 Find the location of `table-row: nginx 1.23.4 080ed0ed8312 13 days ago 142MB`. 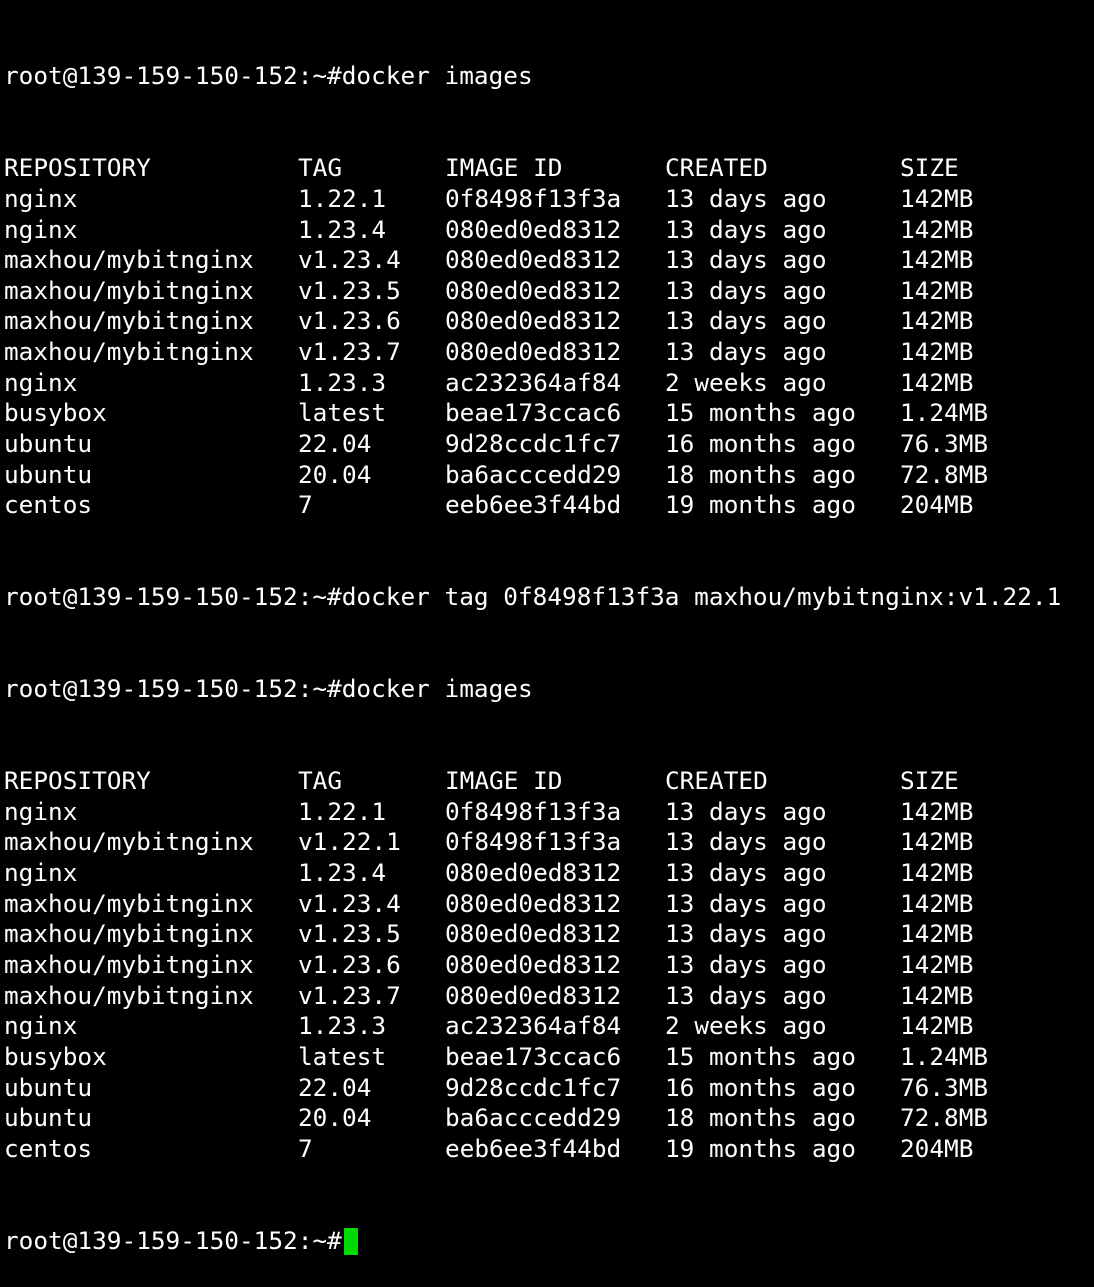

table-row: nginx 1.23.4 080ed0ed8312 13 days ago 142MB is located at coordinates (549, 230).